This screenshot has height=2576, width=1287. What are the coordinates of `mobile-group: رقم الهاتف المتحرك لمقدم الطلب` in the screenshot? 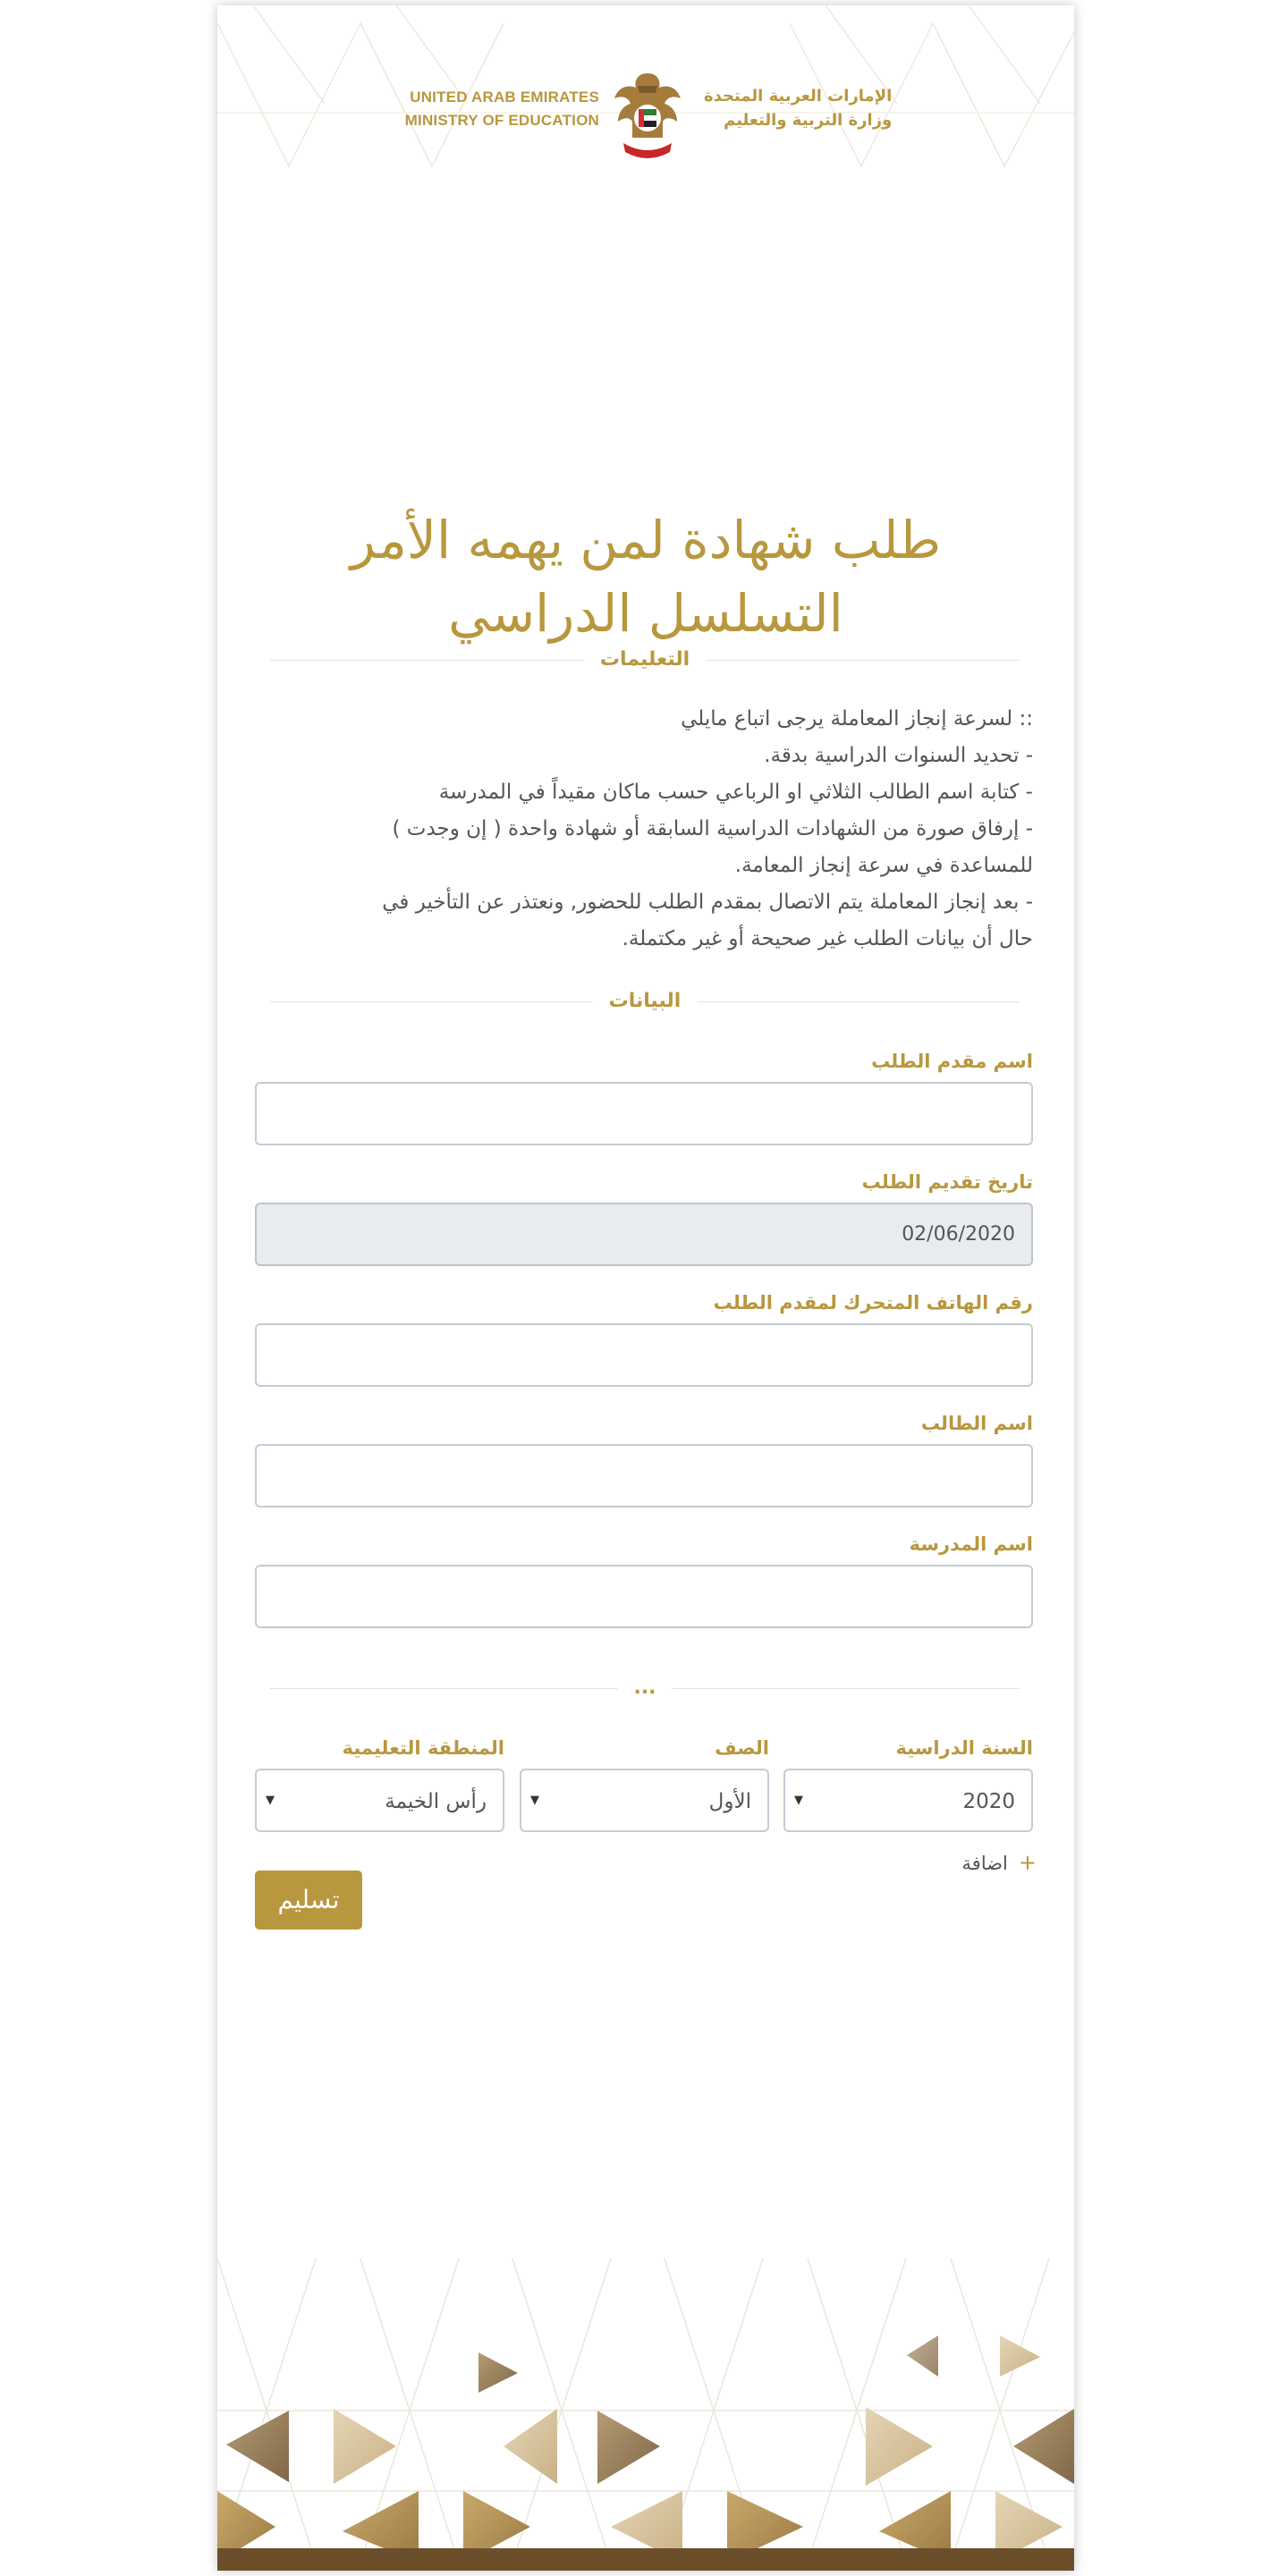 It's located at (644, 1338).